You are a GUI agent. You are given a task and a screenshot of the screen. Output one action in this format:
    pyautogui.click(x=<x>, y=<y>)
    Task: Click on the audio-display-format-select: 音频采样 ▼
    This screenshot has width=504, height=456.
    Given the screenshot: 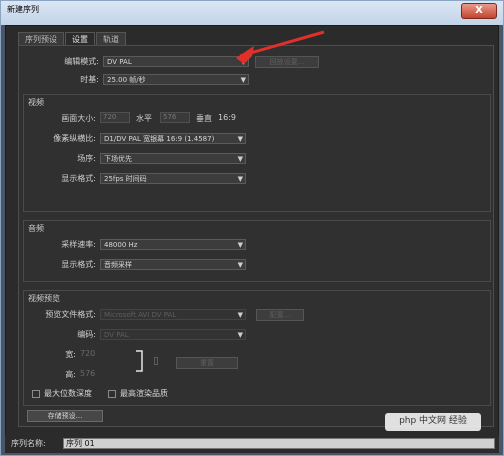 What is the action you would take?
    pyautogui.click(x=173, y=264)
    